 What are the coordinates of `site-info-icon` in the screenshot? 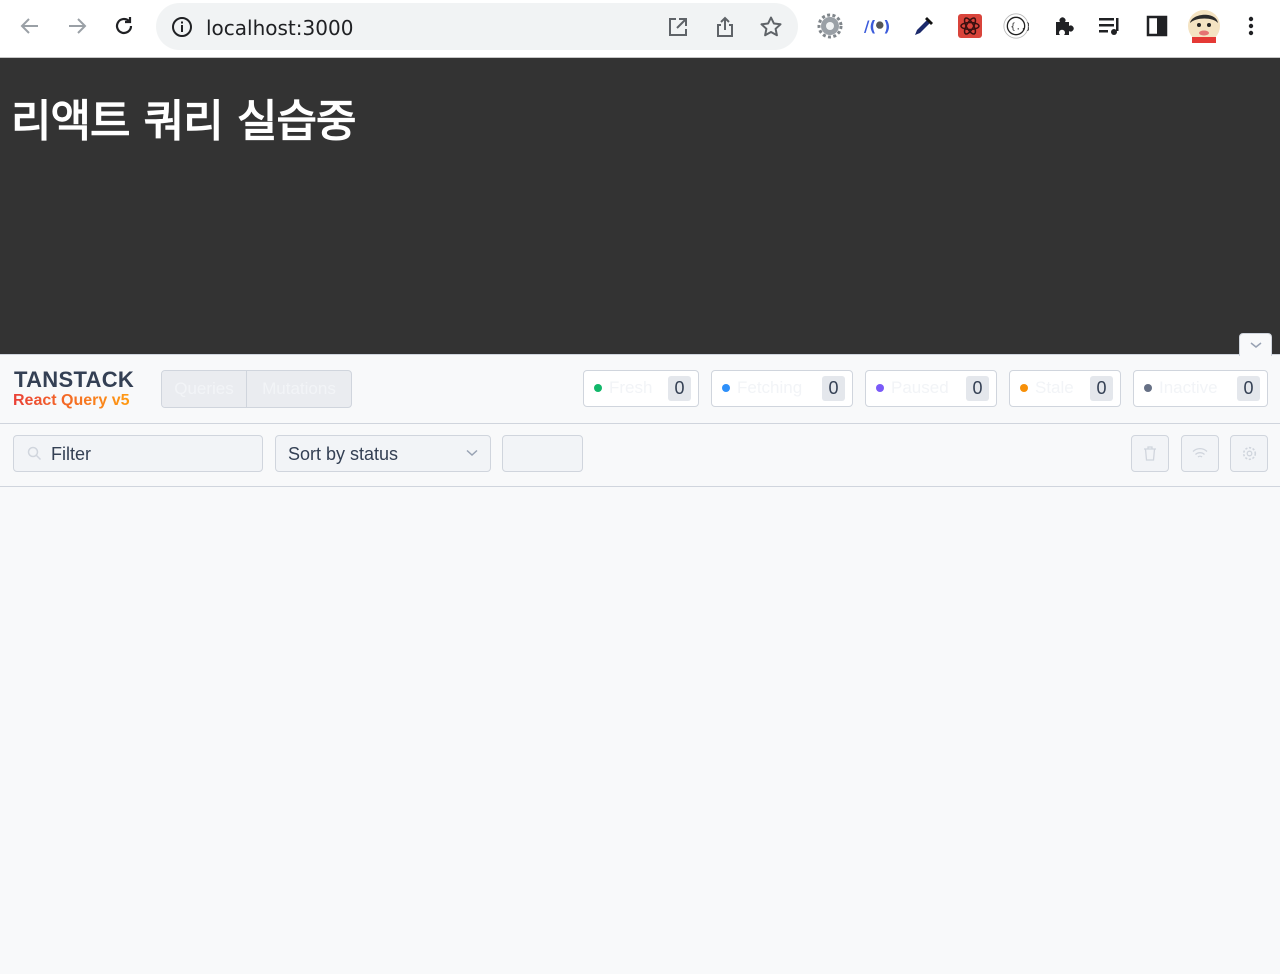 It's located at (182, 27).